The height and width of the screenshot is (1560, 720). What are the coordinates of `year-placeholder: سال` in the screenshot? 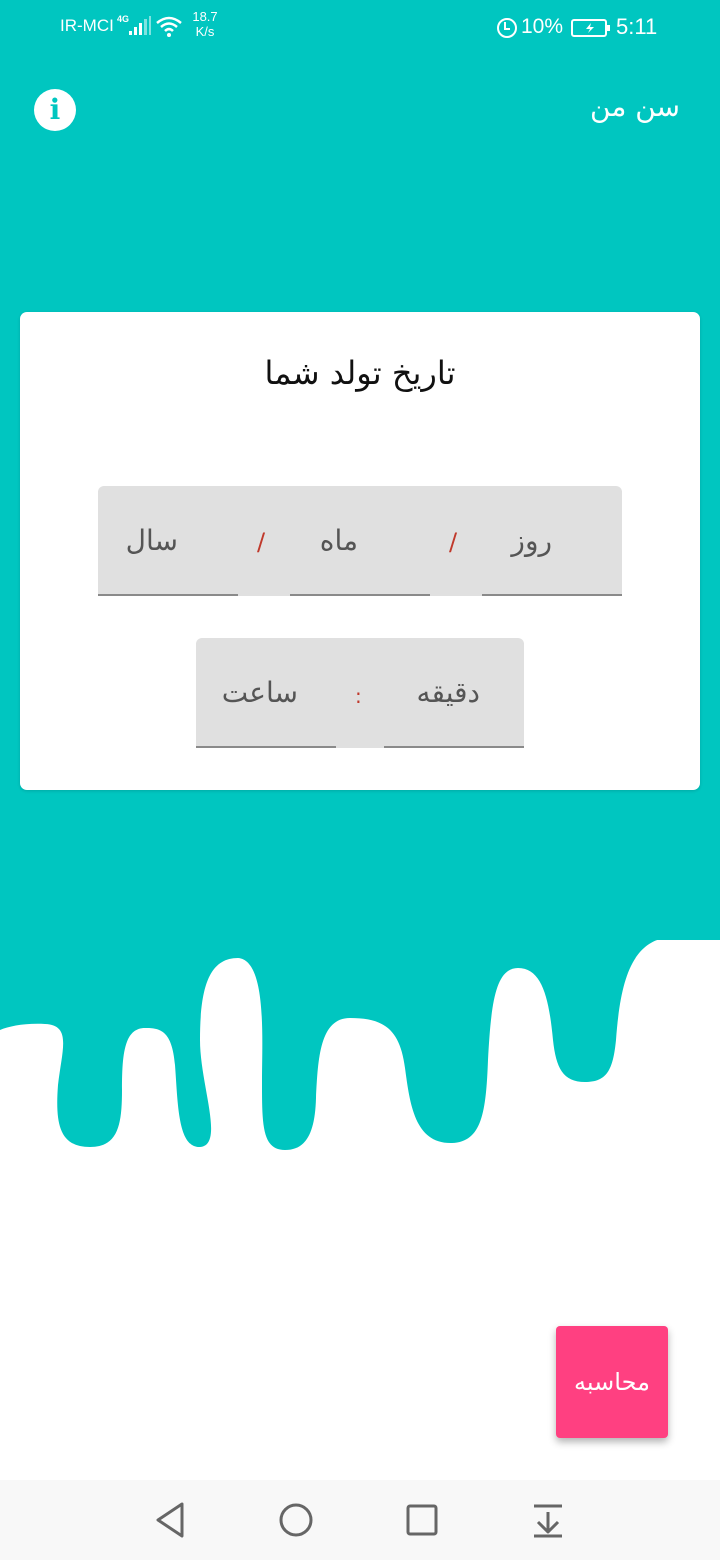 It's located at (151, 540).